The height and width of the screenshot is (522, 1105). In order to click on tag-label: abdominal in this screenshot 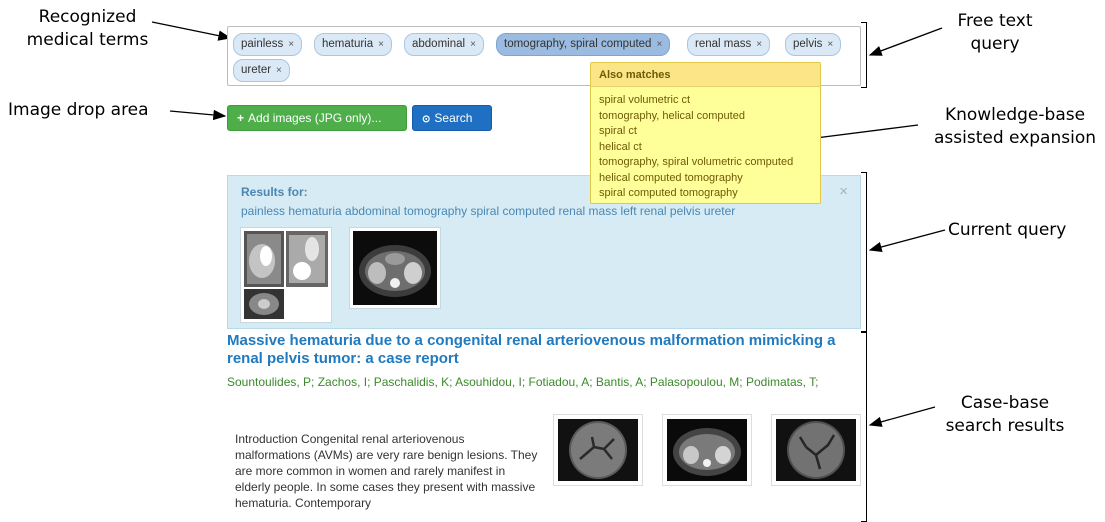, I will do `click(439, 44)`.